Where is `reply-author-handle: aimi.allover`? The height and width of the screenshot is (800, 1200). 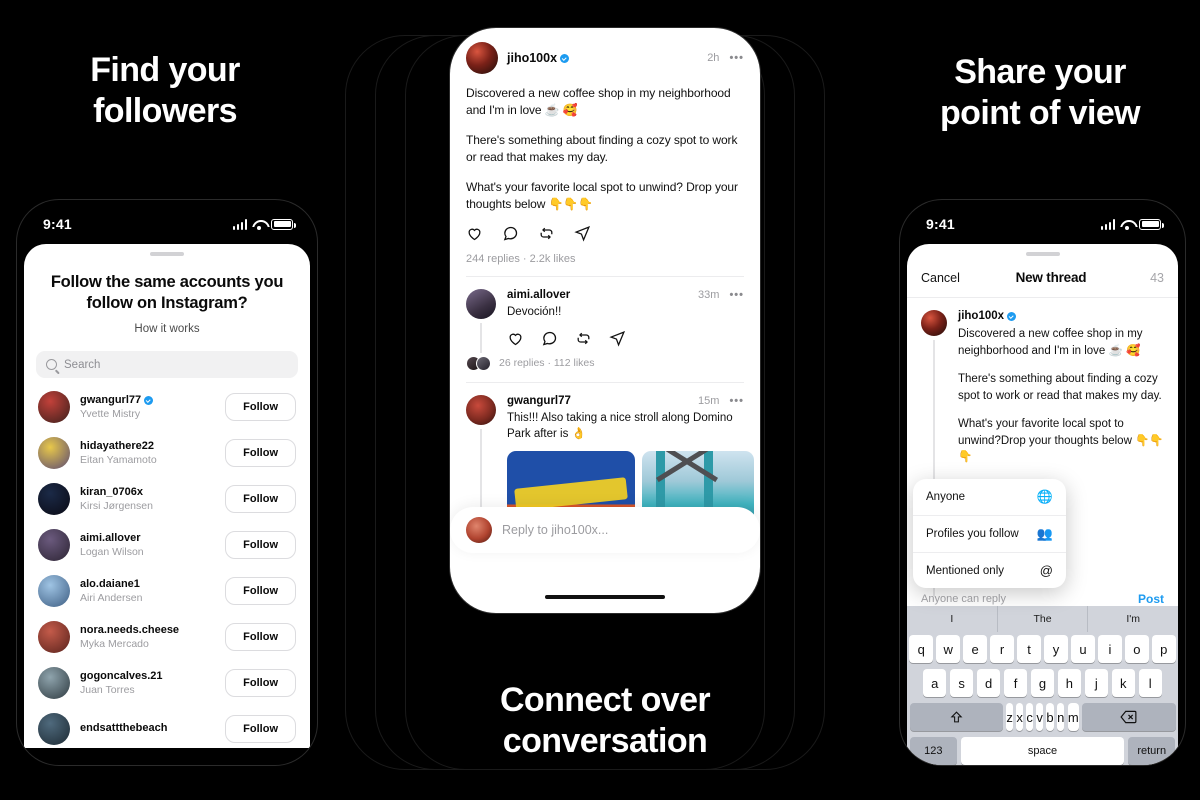 reply-author-handle: aimi.allover is located at coordinates (538, 295).